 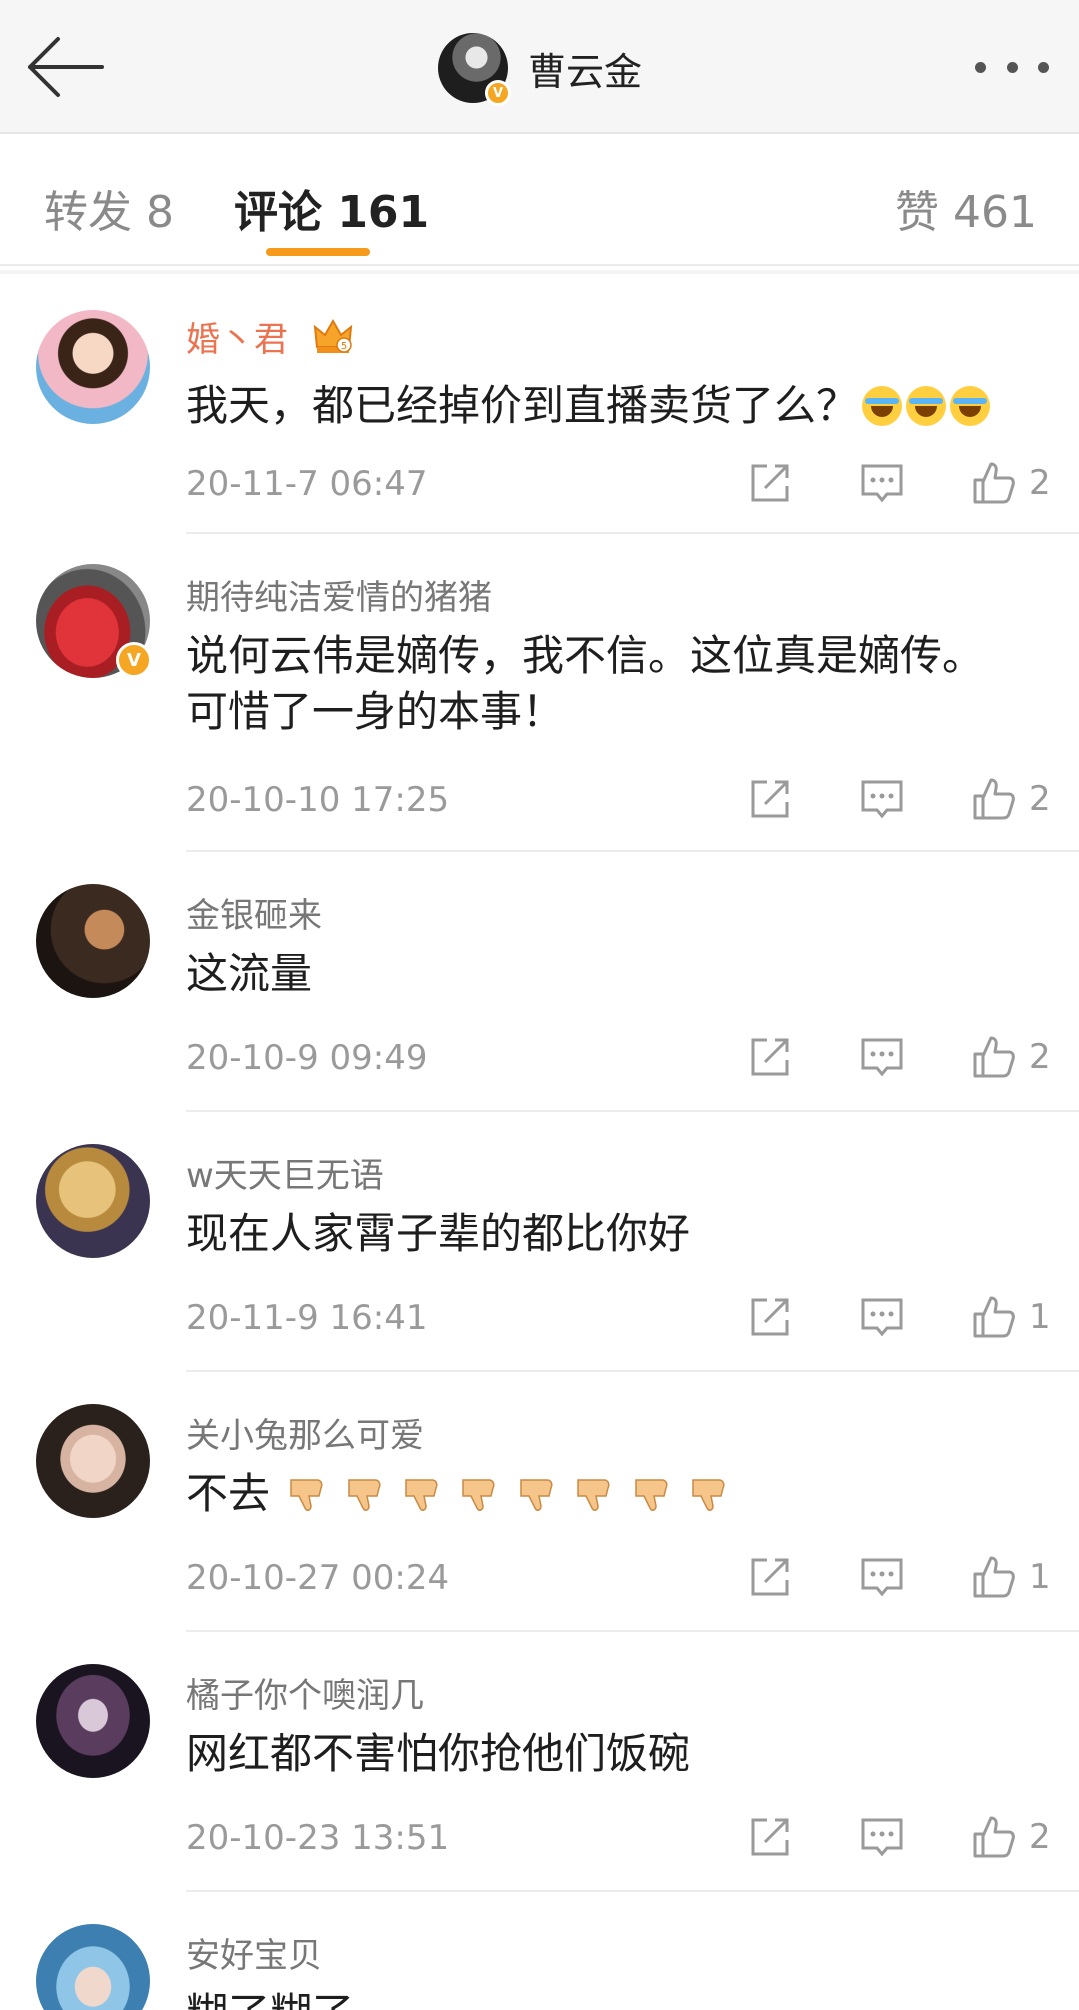 What do you see at coordinates (616, 1494) in the screenshot?
I see `comment-text: 不去` at bounding box center [616, 1494].